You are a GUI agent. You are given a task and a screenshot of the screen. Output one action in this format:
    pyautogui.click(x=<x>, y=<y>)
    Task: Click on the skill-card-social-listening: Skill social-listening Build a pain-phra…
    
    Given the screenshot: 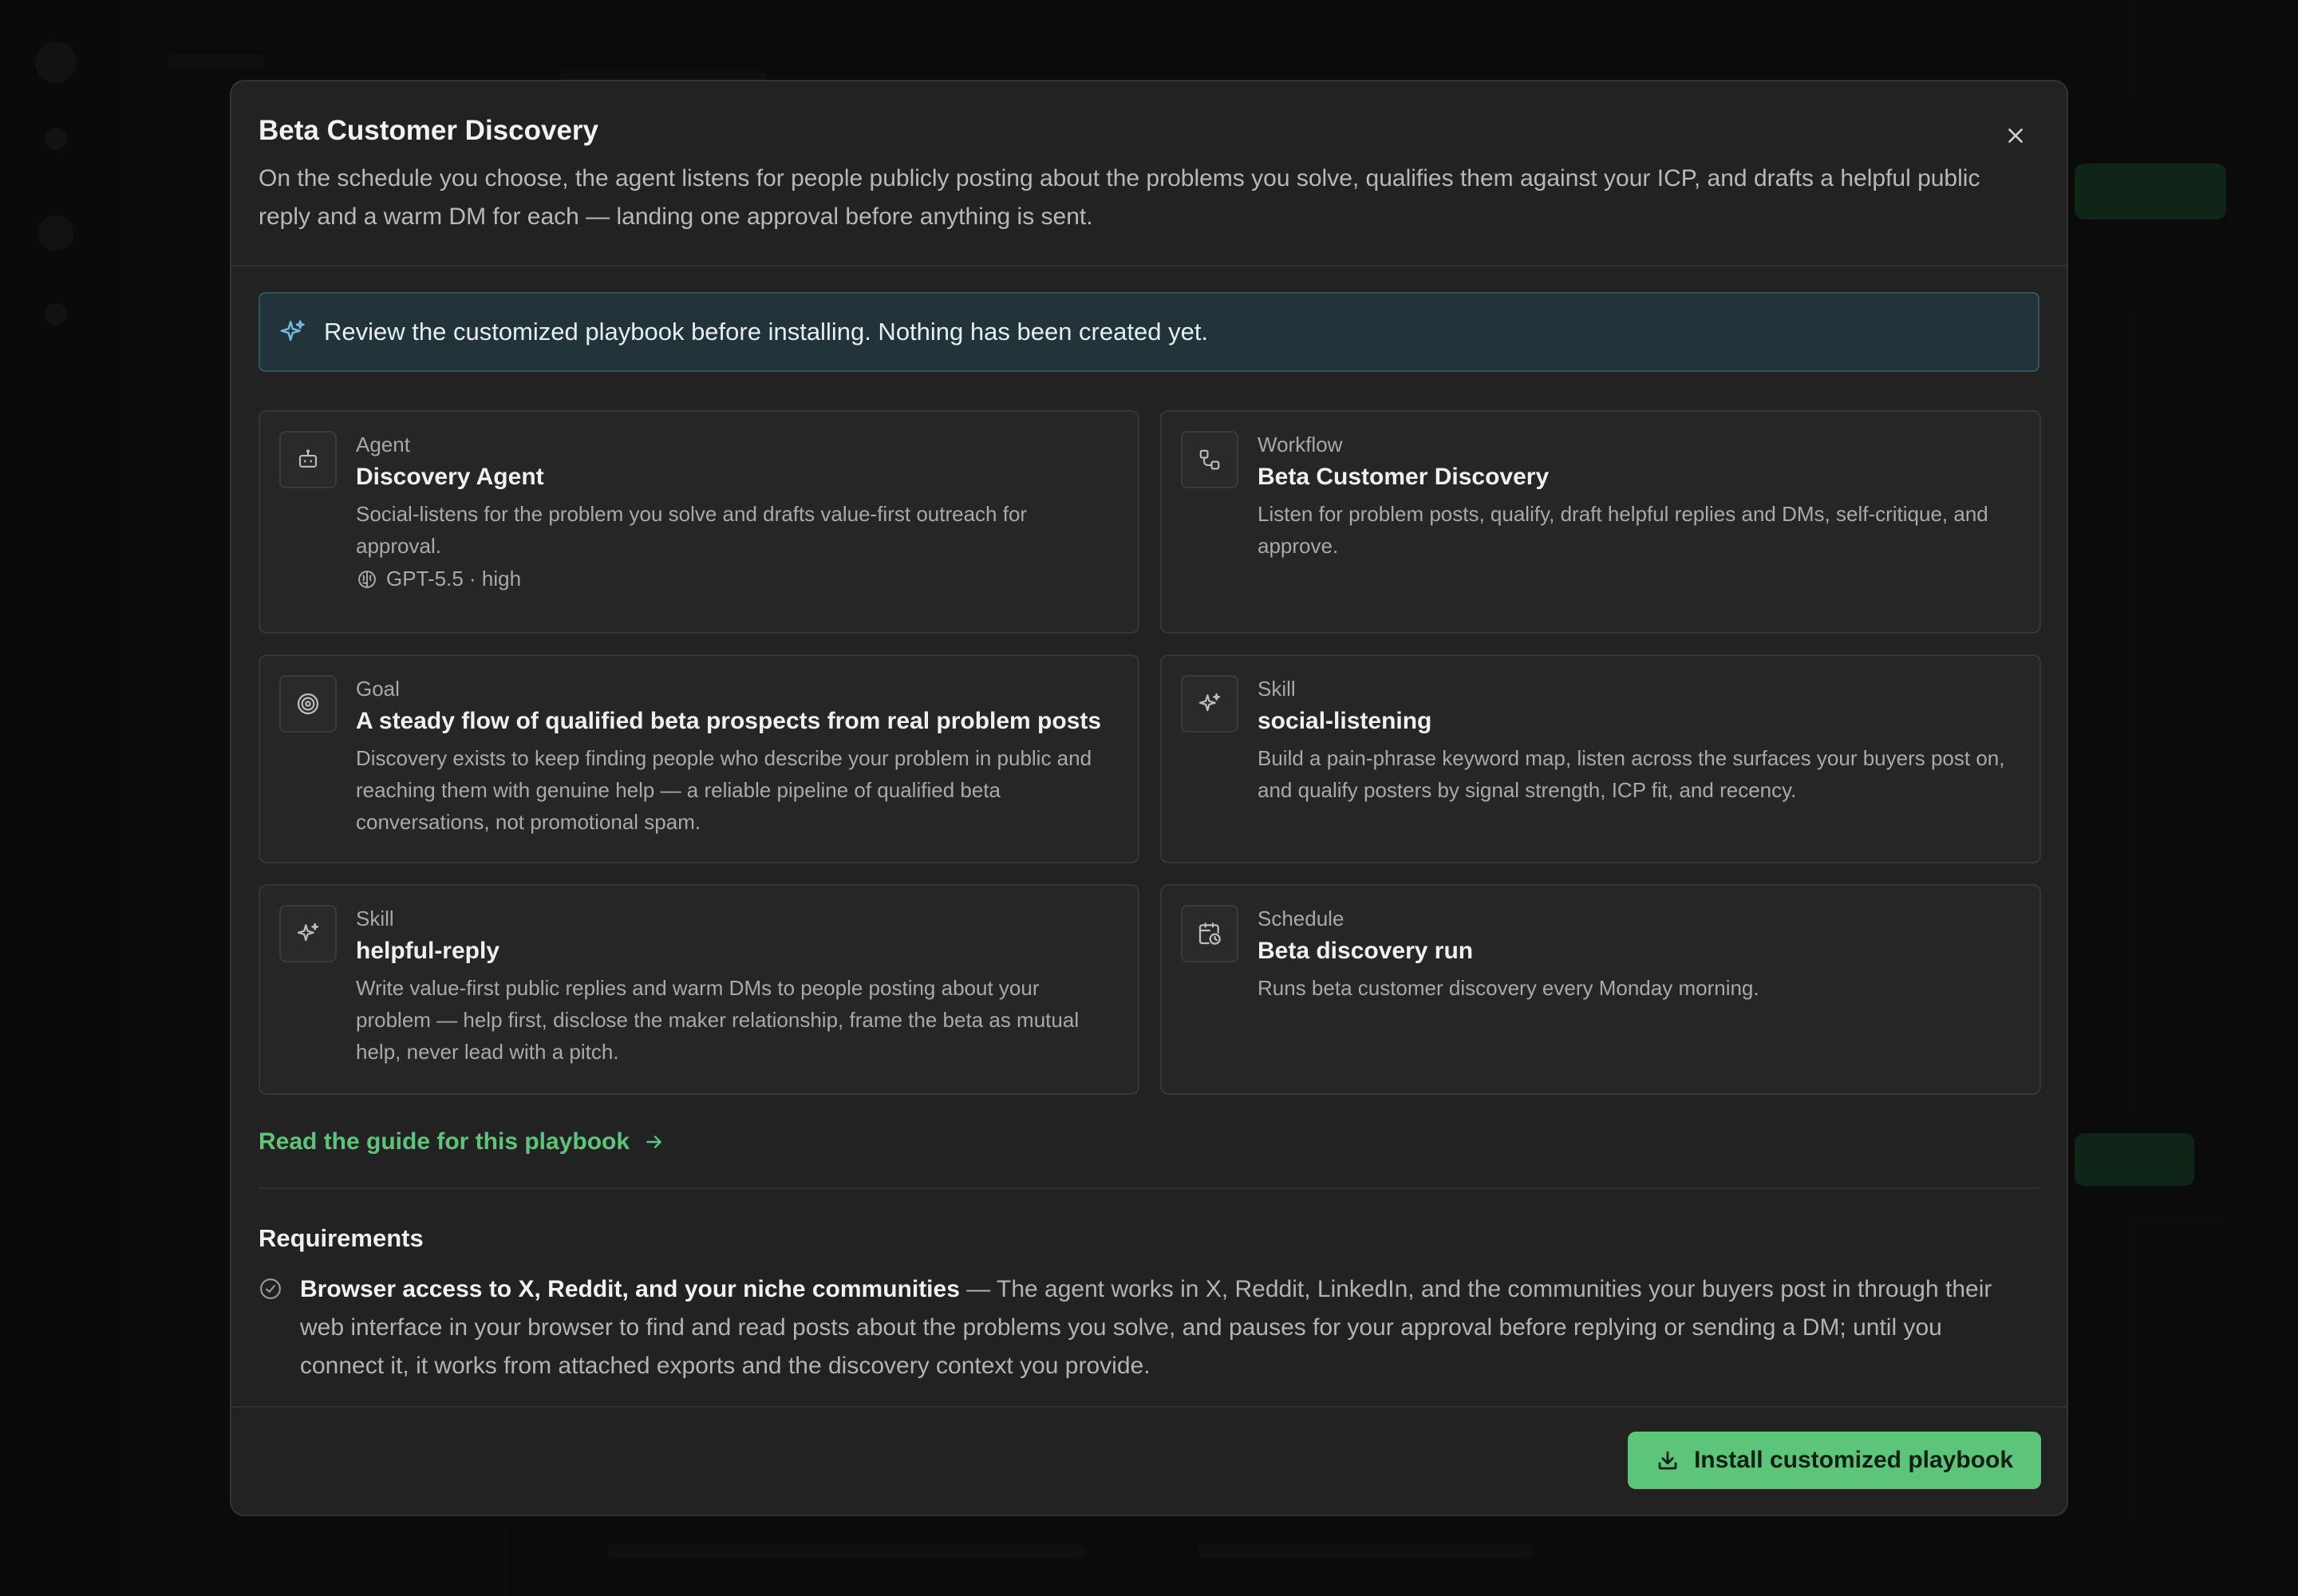 What is the action you would take?
    pyautogui.click(x=1601, y=758)
    